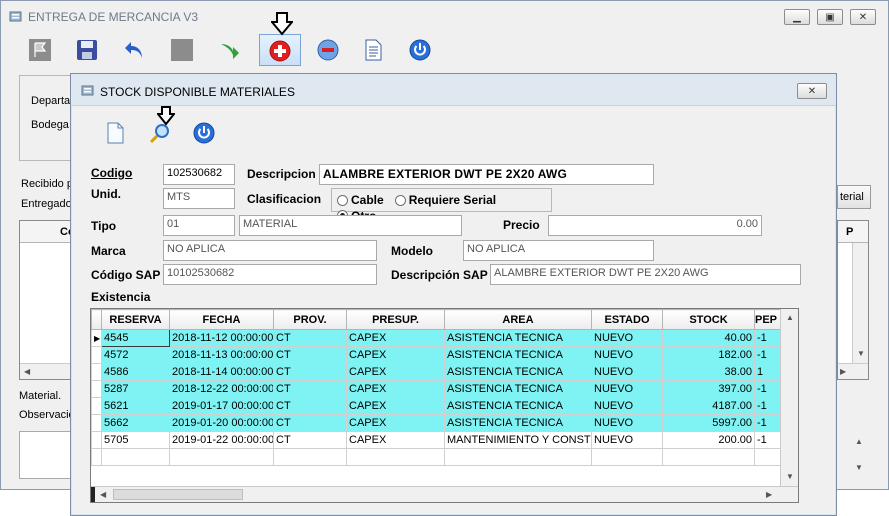 Image resolution: width=889 pixels, height=516 pixels. I want to click on maximize-button: ▣, so click(830, 17).